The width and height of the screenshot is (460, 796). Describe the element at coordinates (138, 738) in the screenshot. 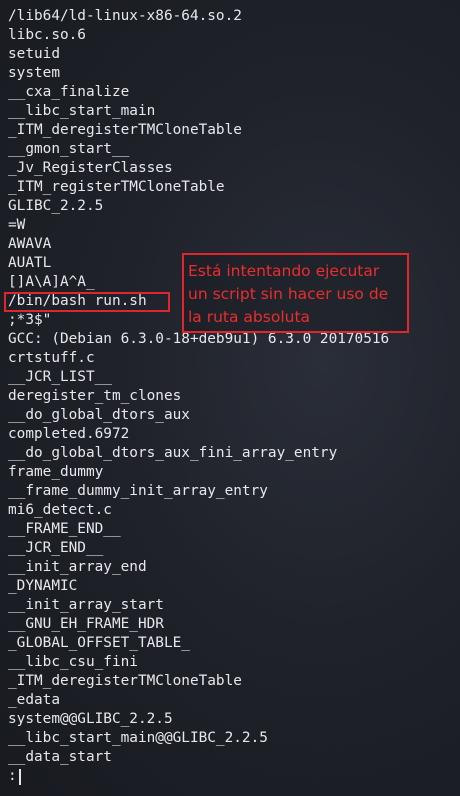

I see `terminal-line: __libc_start_main@@GLIBC_2.2.5` at that location.